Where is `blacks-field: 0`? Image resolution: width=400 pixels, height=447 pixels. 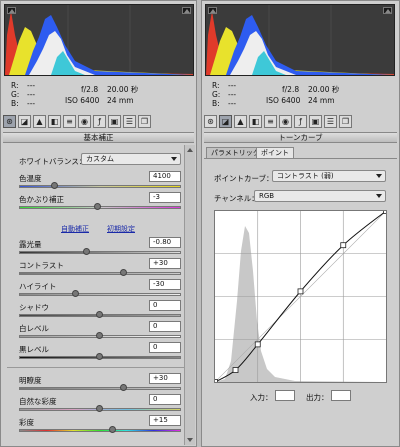 blacks-field: 0 is located at coordinates (165, 347).